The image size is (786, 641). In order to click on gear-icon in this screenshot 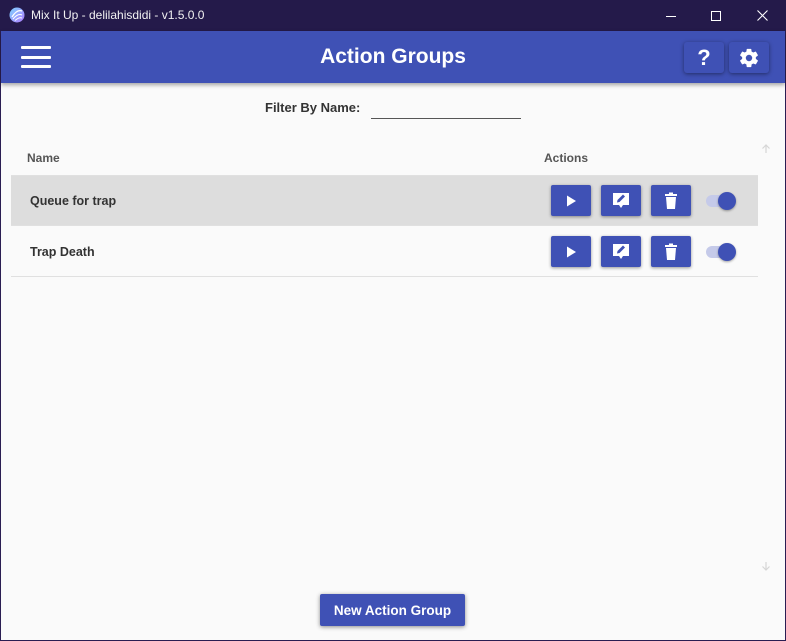, I will do `click(749, 57)`.